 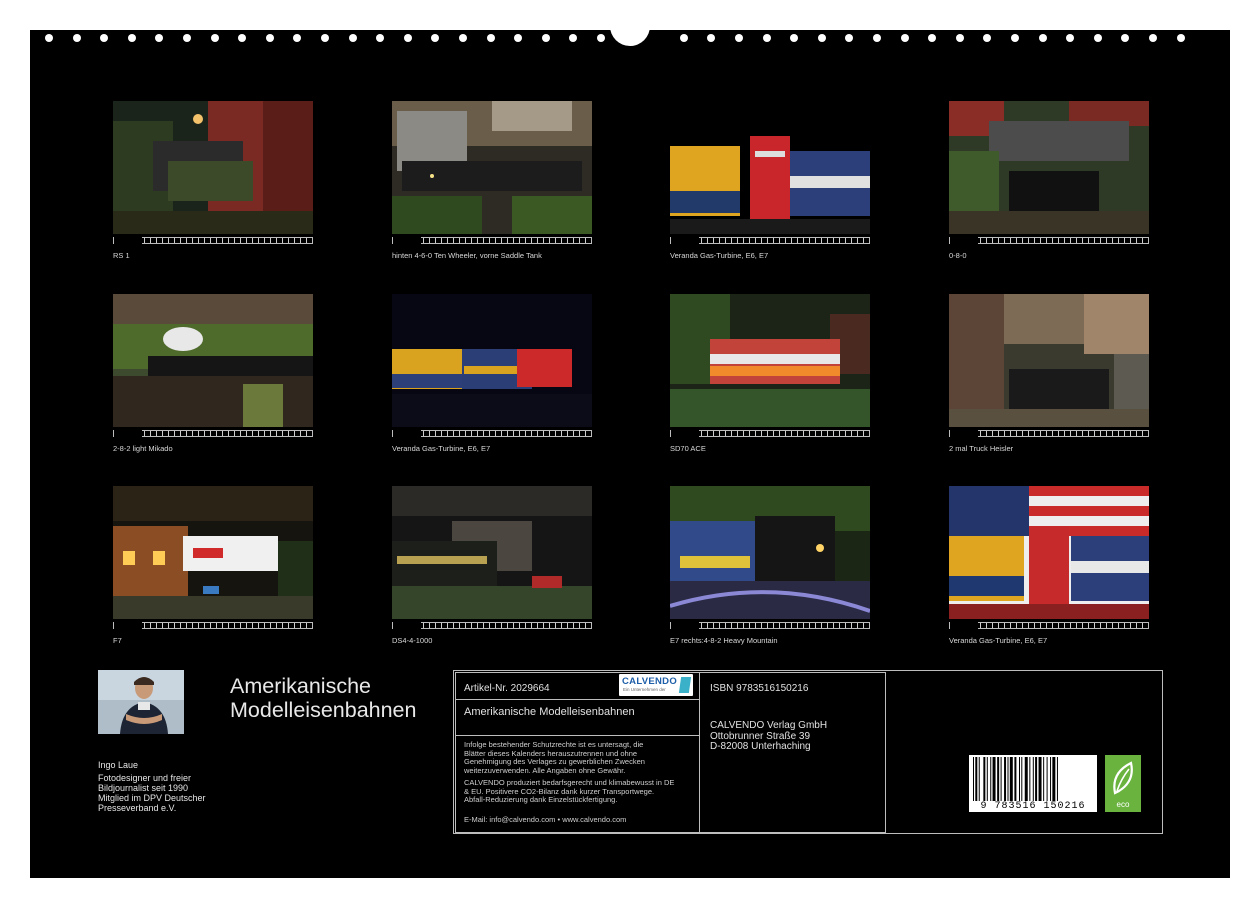 I want to click on article-number: Artikel-Nr. 2029664, so click(x=507, y=688).